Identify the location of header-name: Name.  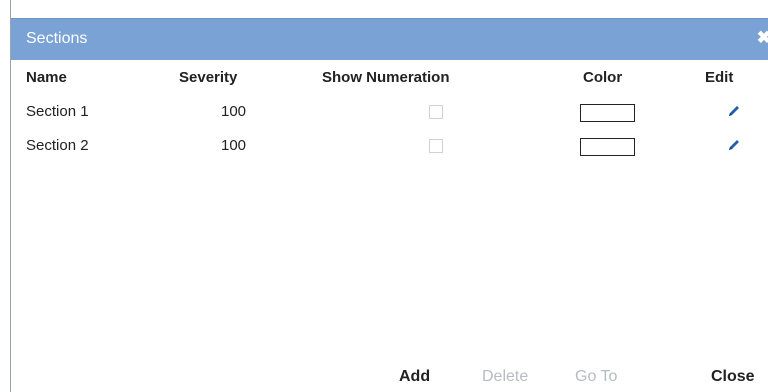
(46, 77).